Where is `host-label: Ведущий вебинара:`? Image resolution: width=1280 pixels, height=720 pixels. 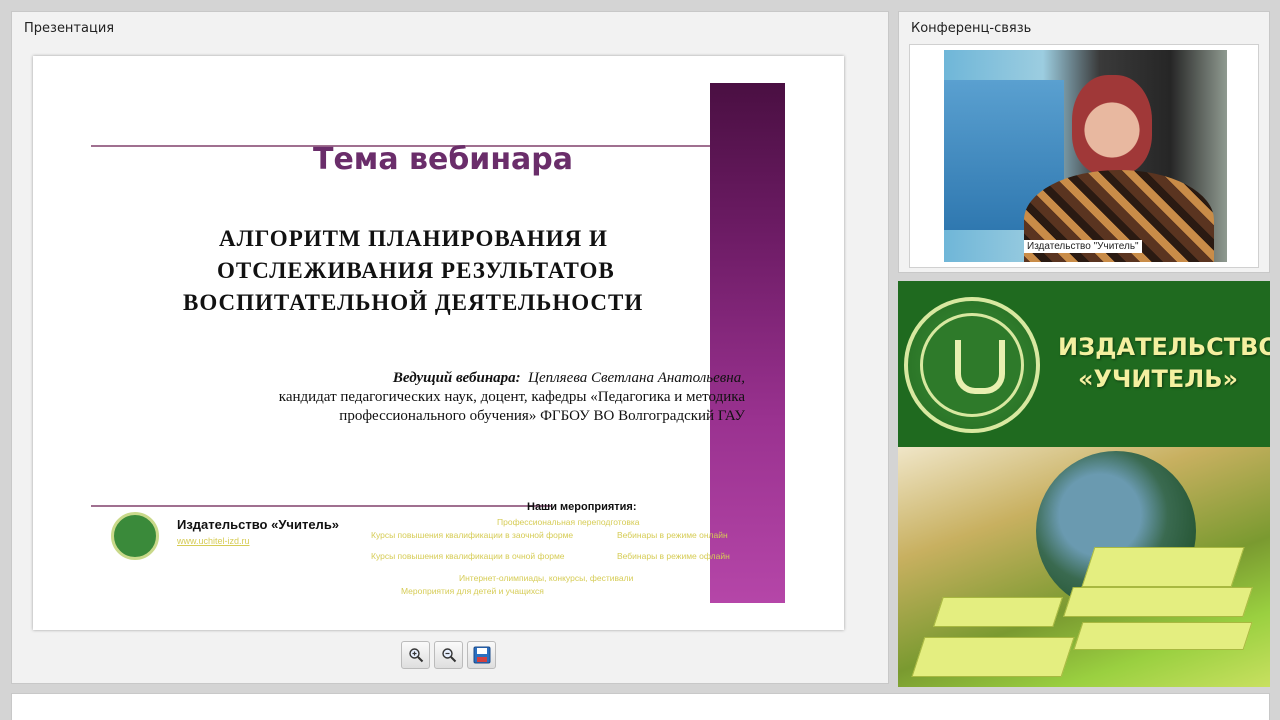 host-label: Ведущий вебинара: is located at coordinates (456, 378).